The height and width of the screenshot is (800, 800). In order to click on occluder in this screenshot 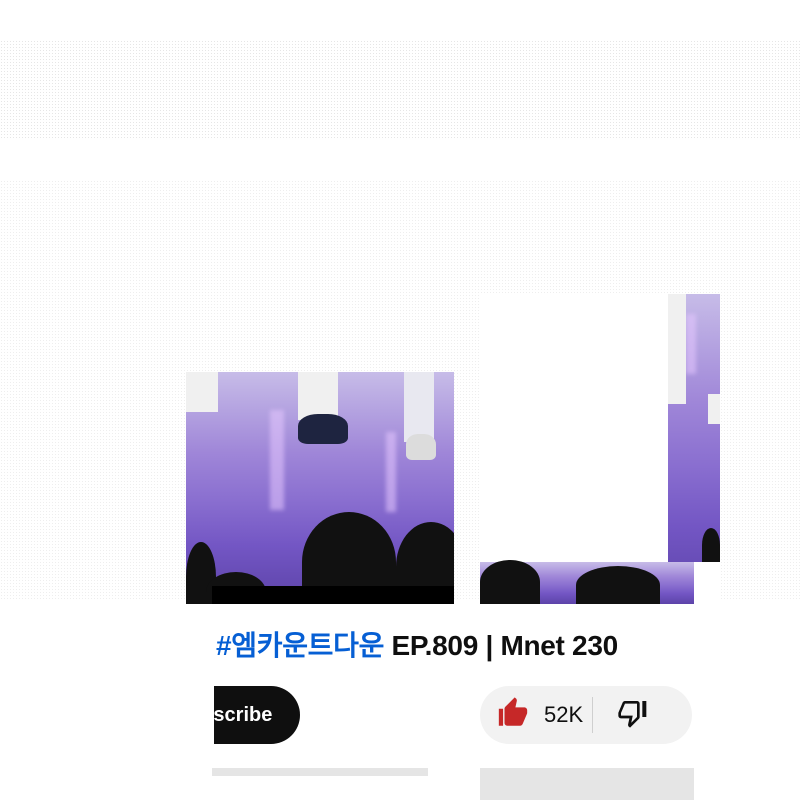, I will do `click(182, 715)`.